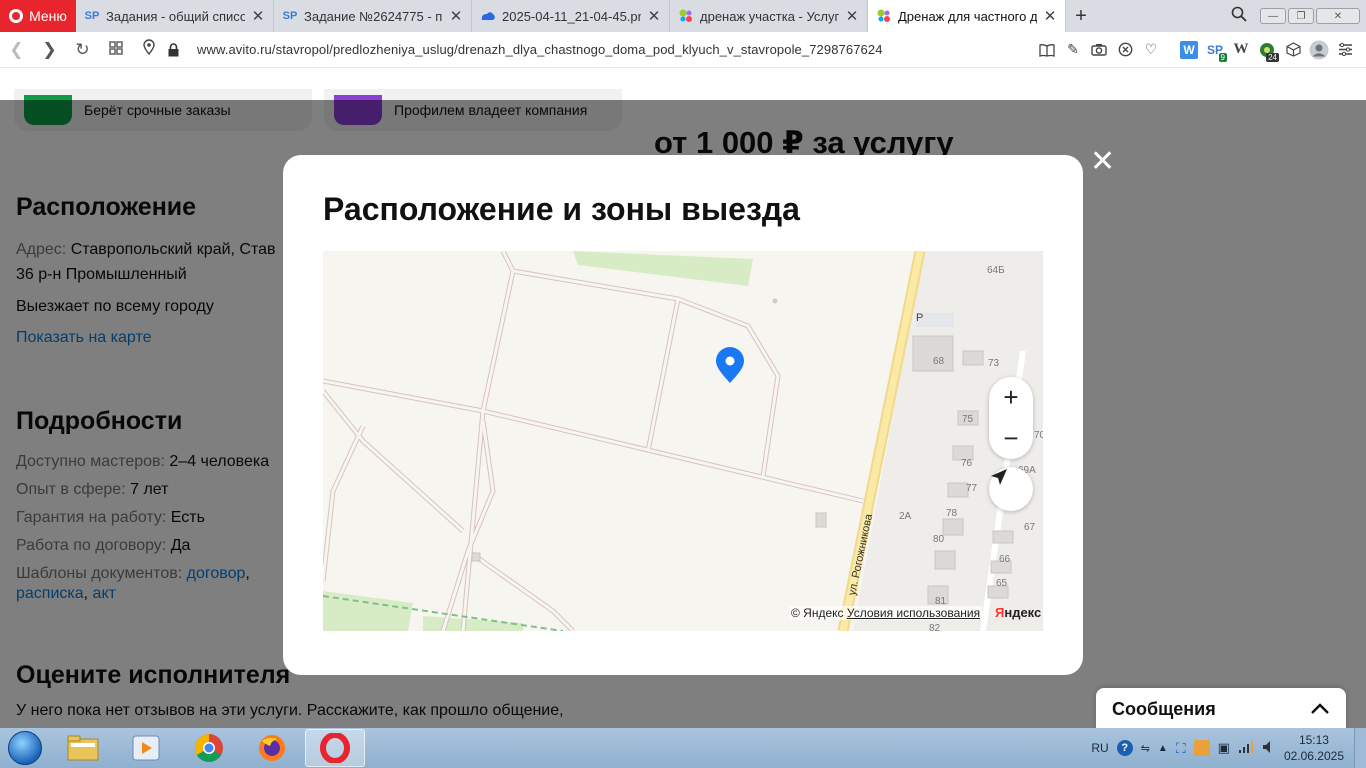 The width and height of the screenshot is (1366, 768). Describe the element at coordinates (1125, 50) in the screenshot. I see `adblock-icon` at that location.